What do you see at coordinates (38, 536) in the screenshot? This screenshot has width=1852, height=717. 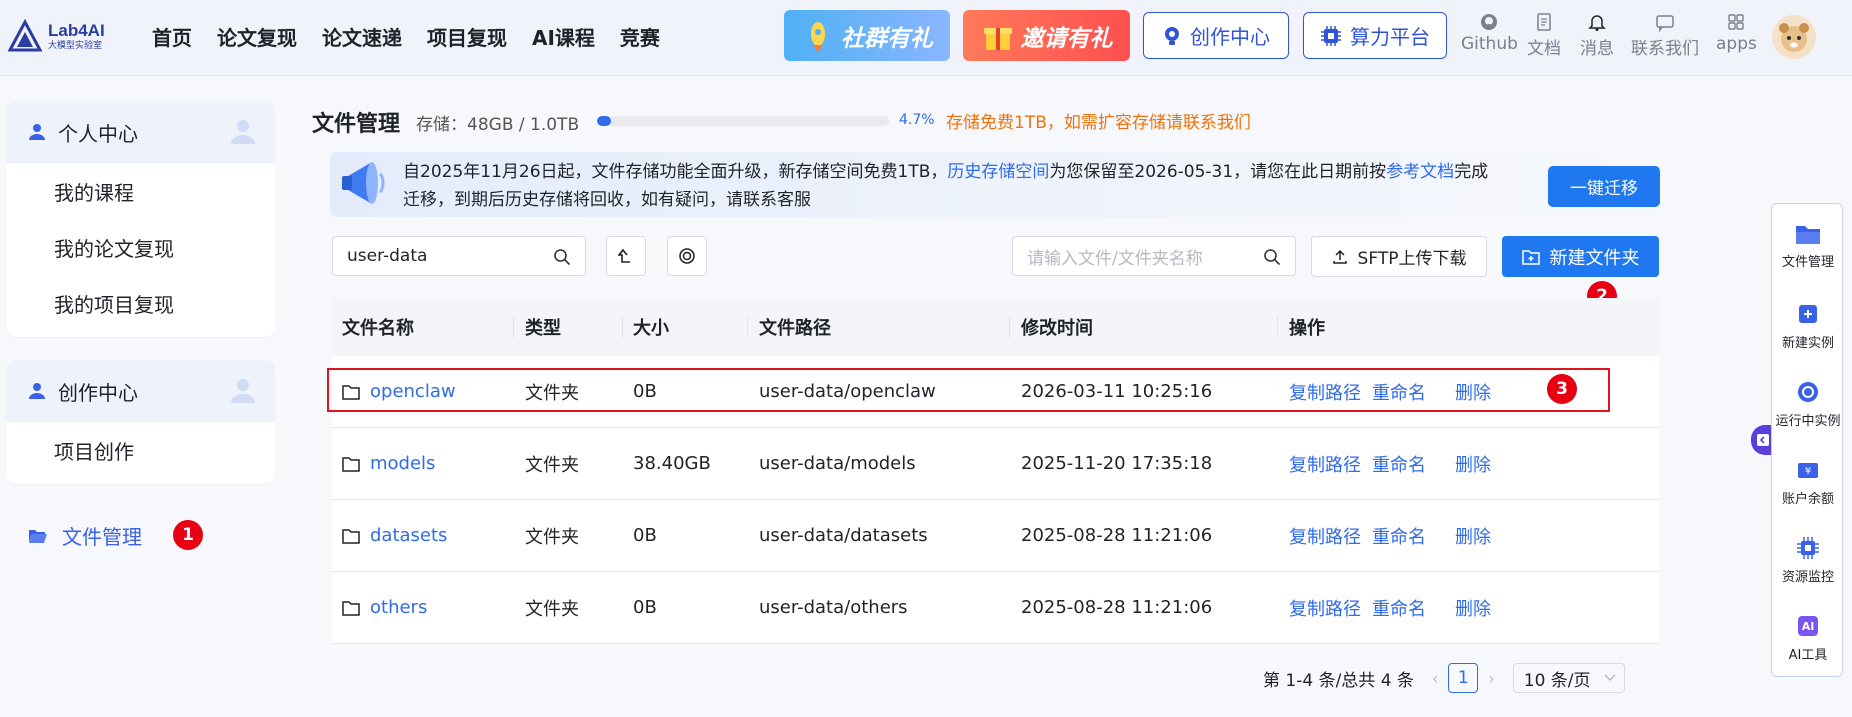 I see `folder-open-icon` at bounding box center [38, 536].